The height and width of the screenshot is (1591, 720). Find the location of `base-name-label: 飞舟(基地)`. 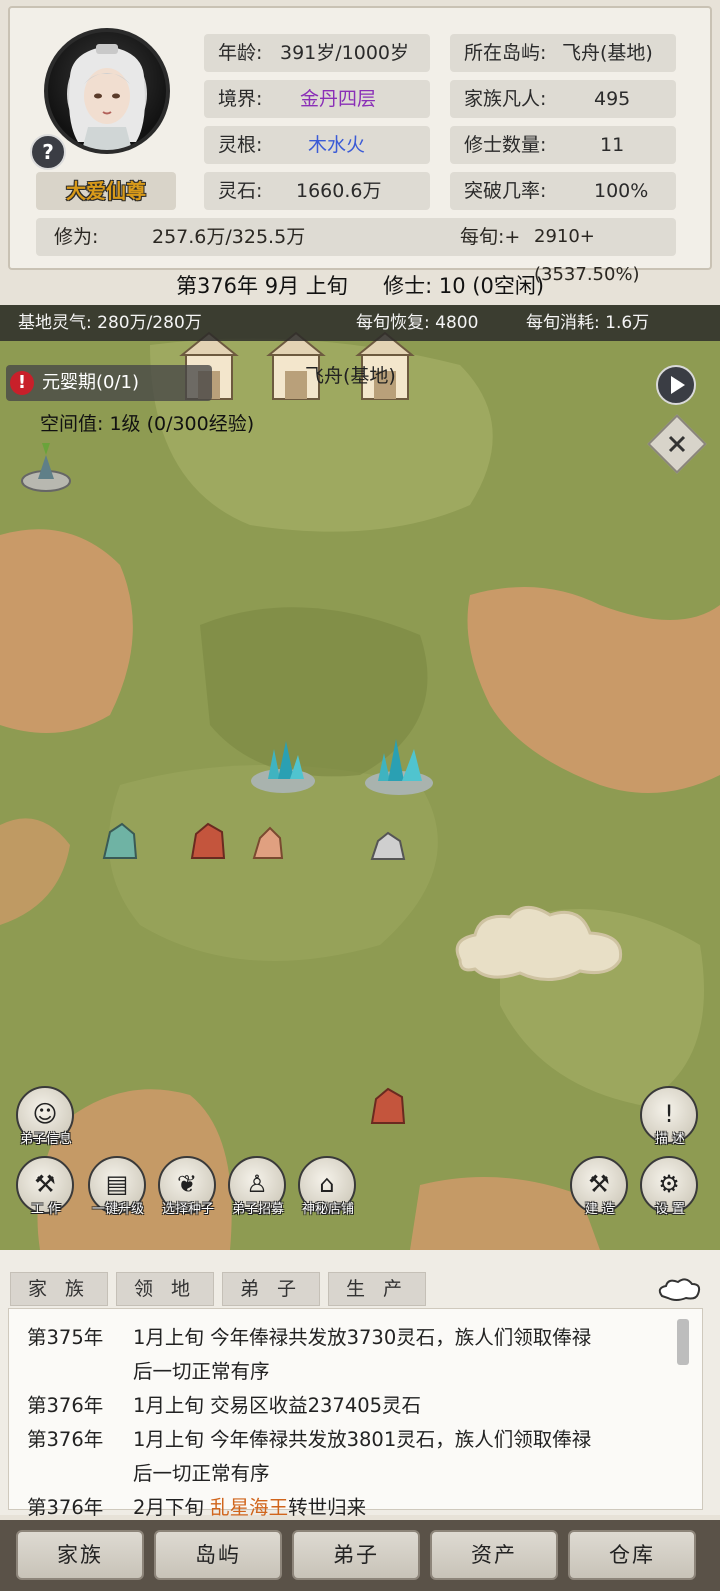

base-name-label: 飞舟(基地) is located at coordinates (350, 376).